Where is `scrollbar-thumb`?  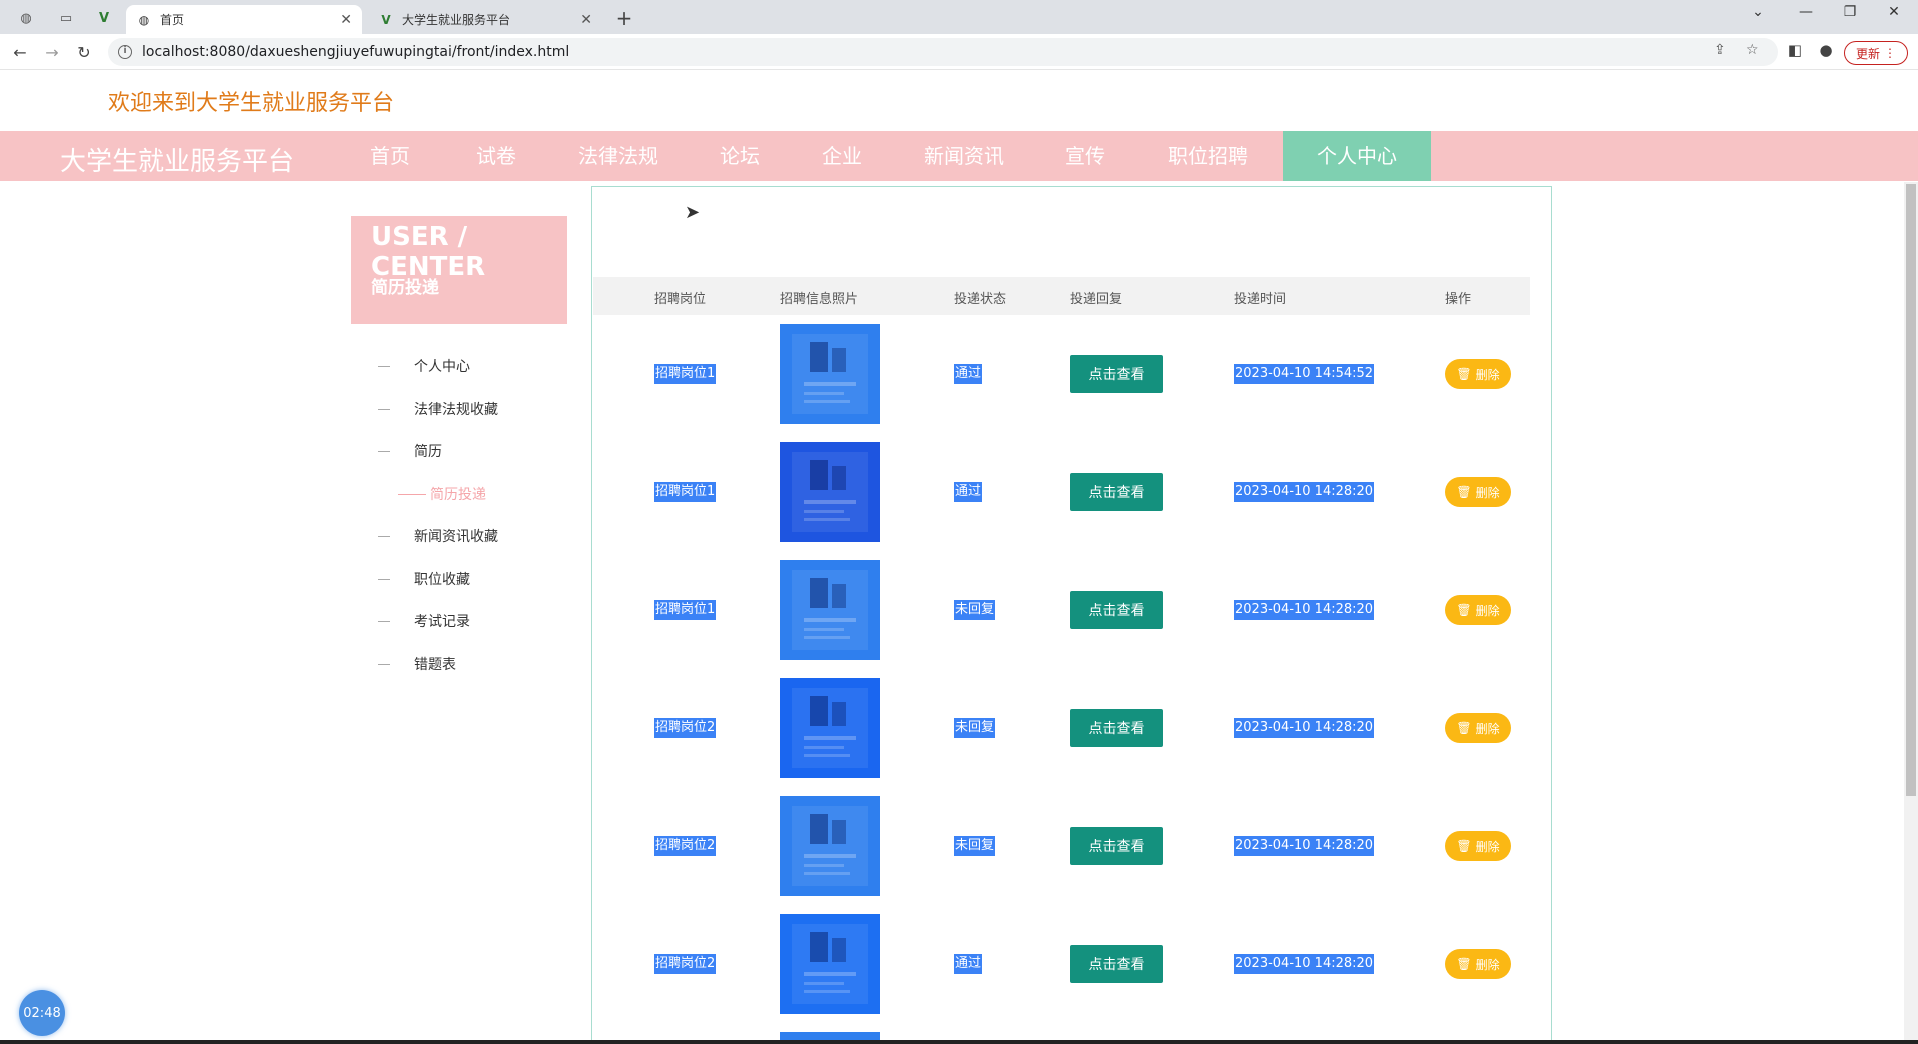
scrollbar-thumb is located at coordinates (1911, 490).